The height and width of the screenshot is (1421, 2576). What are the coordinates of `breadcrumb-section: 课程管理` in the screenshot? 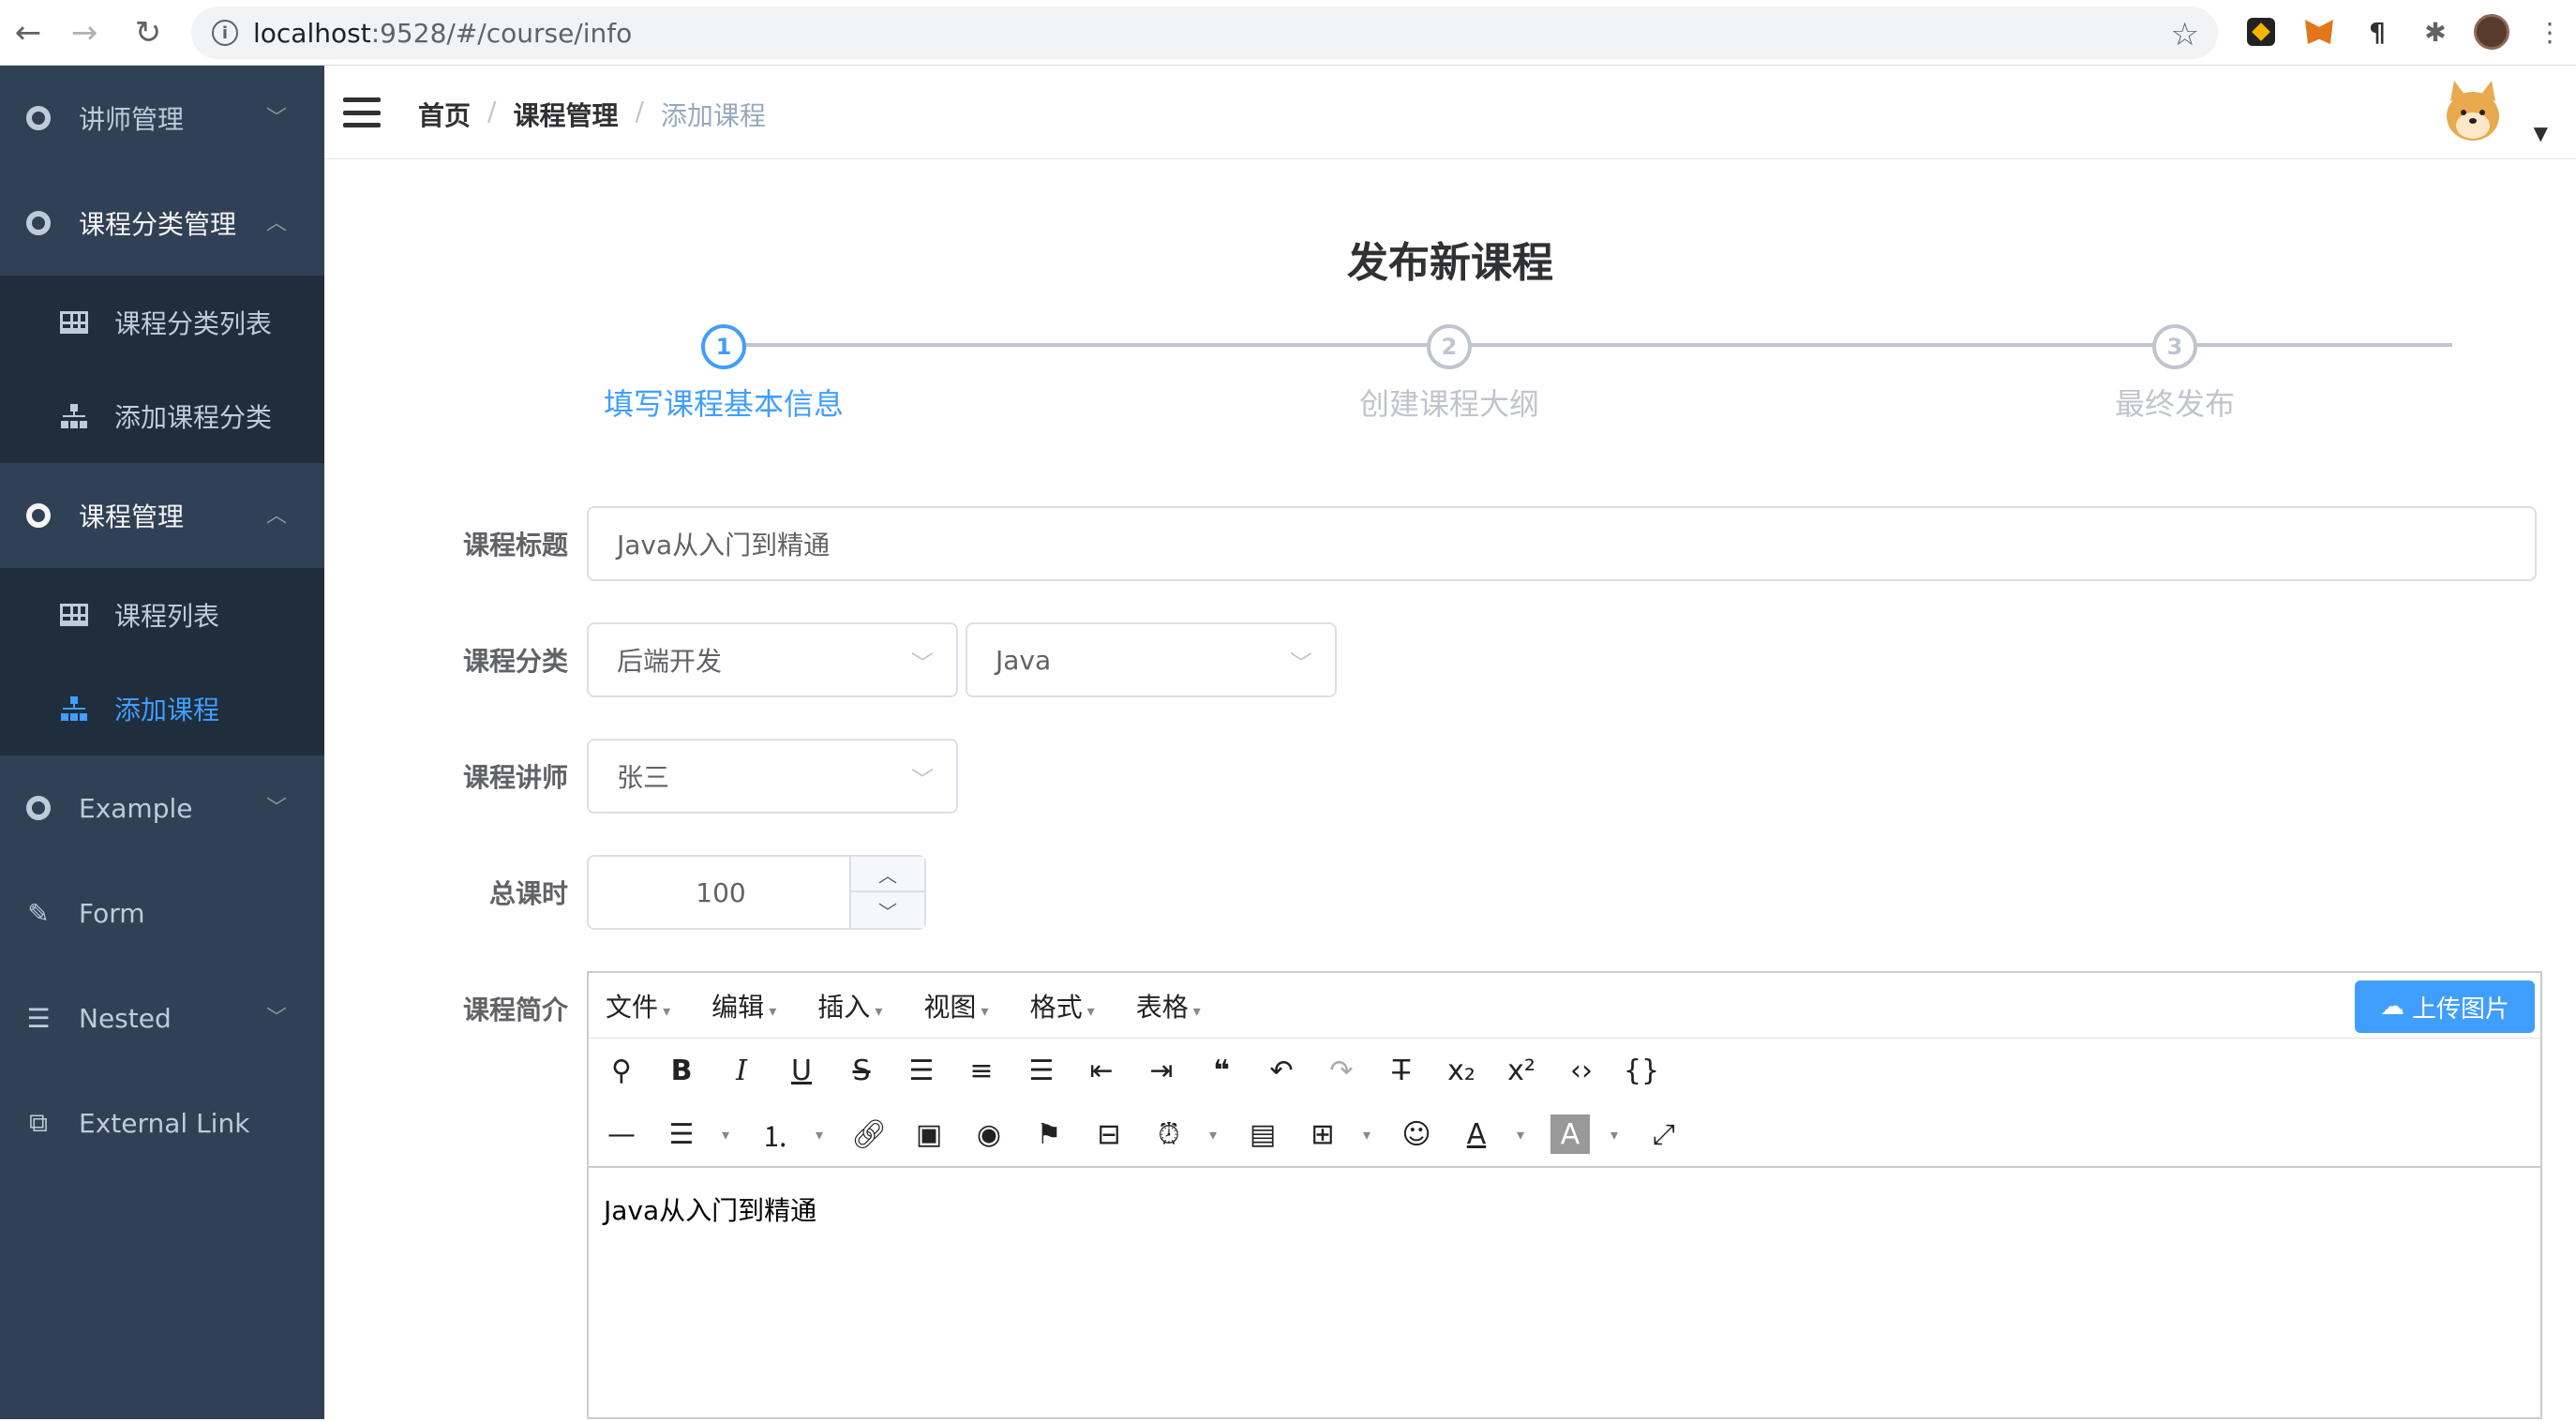 It's located at (565, 114).